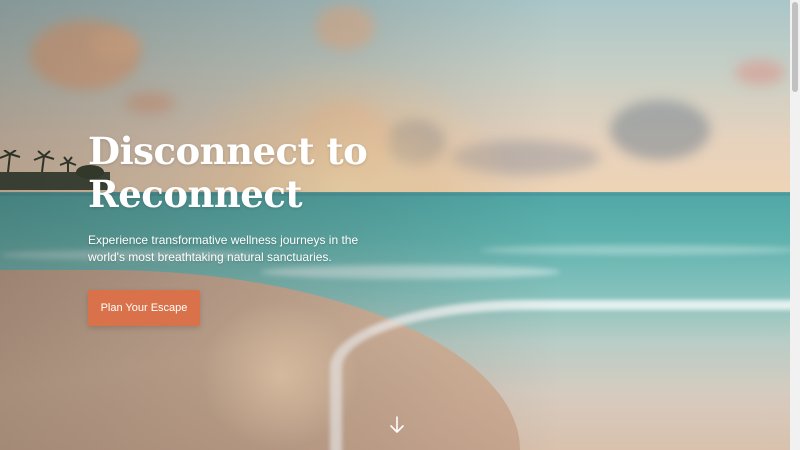  I want to click on page-scrollbar, so click(795, 225).